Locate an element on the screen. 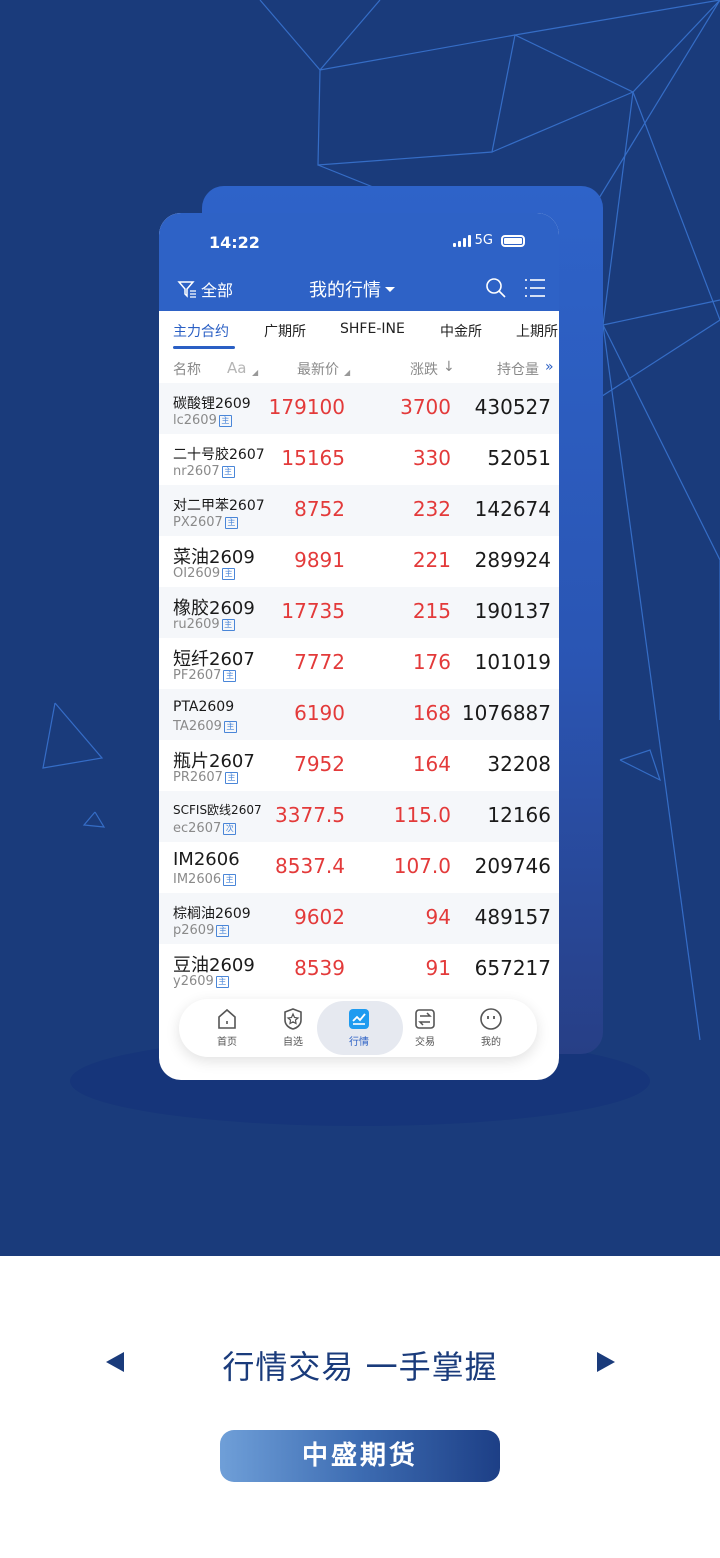 The height and width of the screenshot is (1558, 720). latest-price: 8539 is located at coordinates (319, 968).